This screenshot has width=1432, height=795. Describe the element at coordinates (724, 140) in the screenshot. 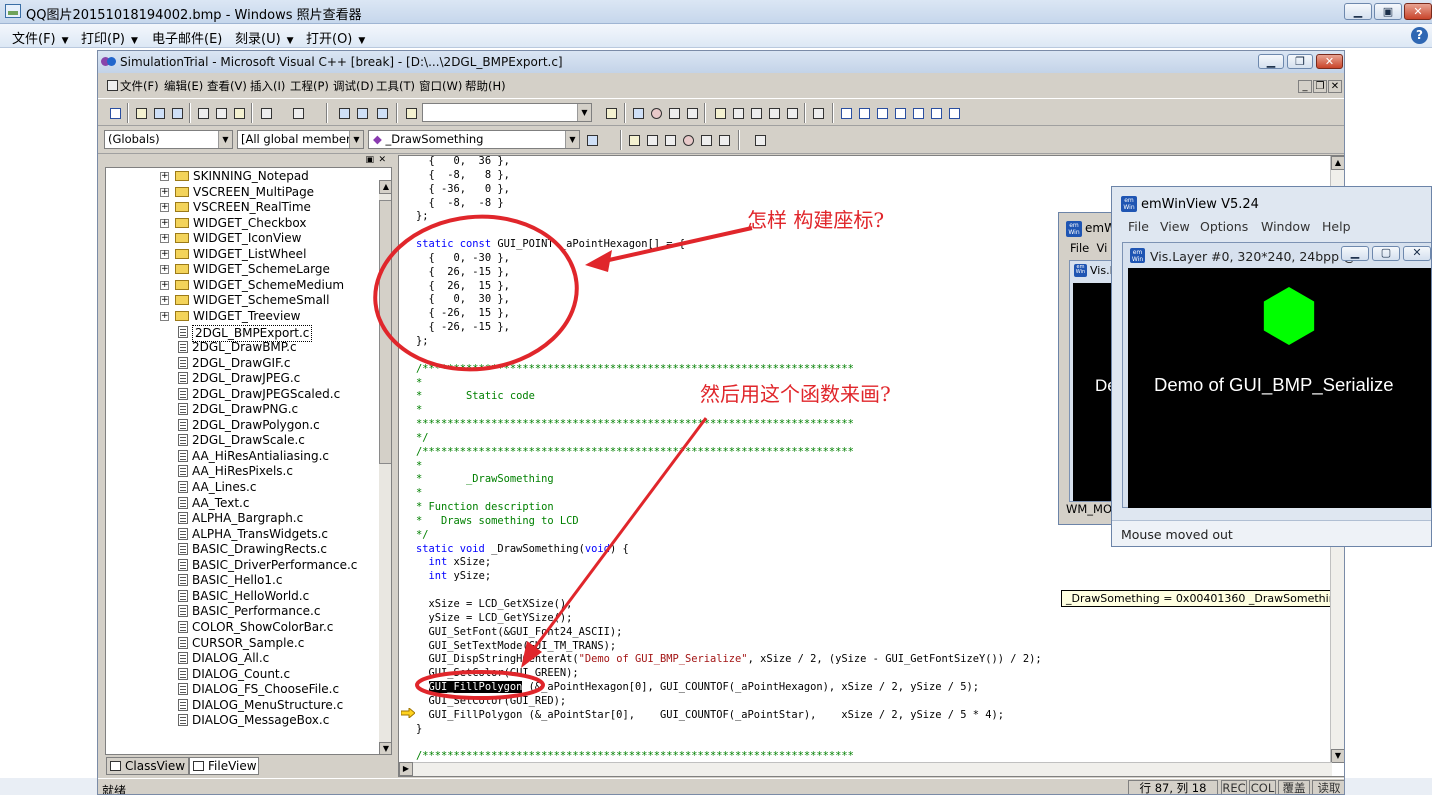

I see `hand-icon` at that location.